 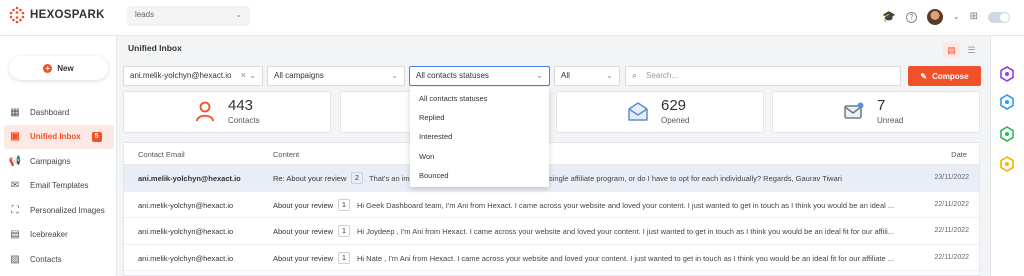 I want to click on envelope-icon: ✉, so click(x=15, y=186).